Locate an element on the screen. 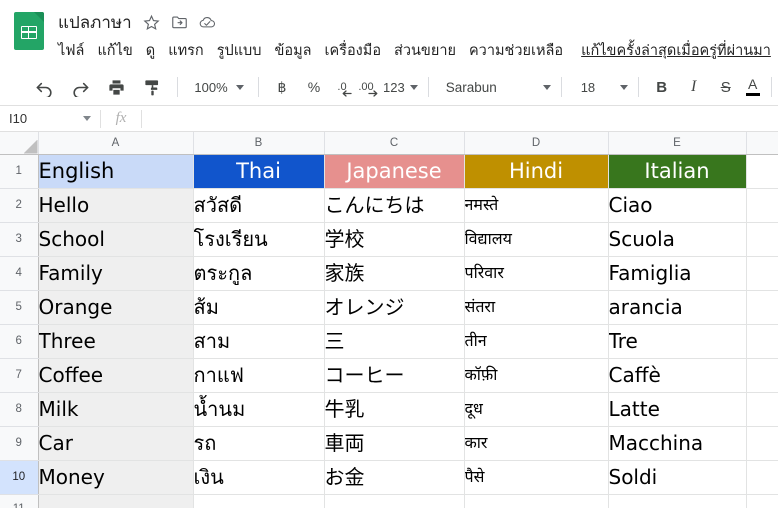  cell-e5: arancia is located at coordinates (677, 307).